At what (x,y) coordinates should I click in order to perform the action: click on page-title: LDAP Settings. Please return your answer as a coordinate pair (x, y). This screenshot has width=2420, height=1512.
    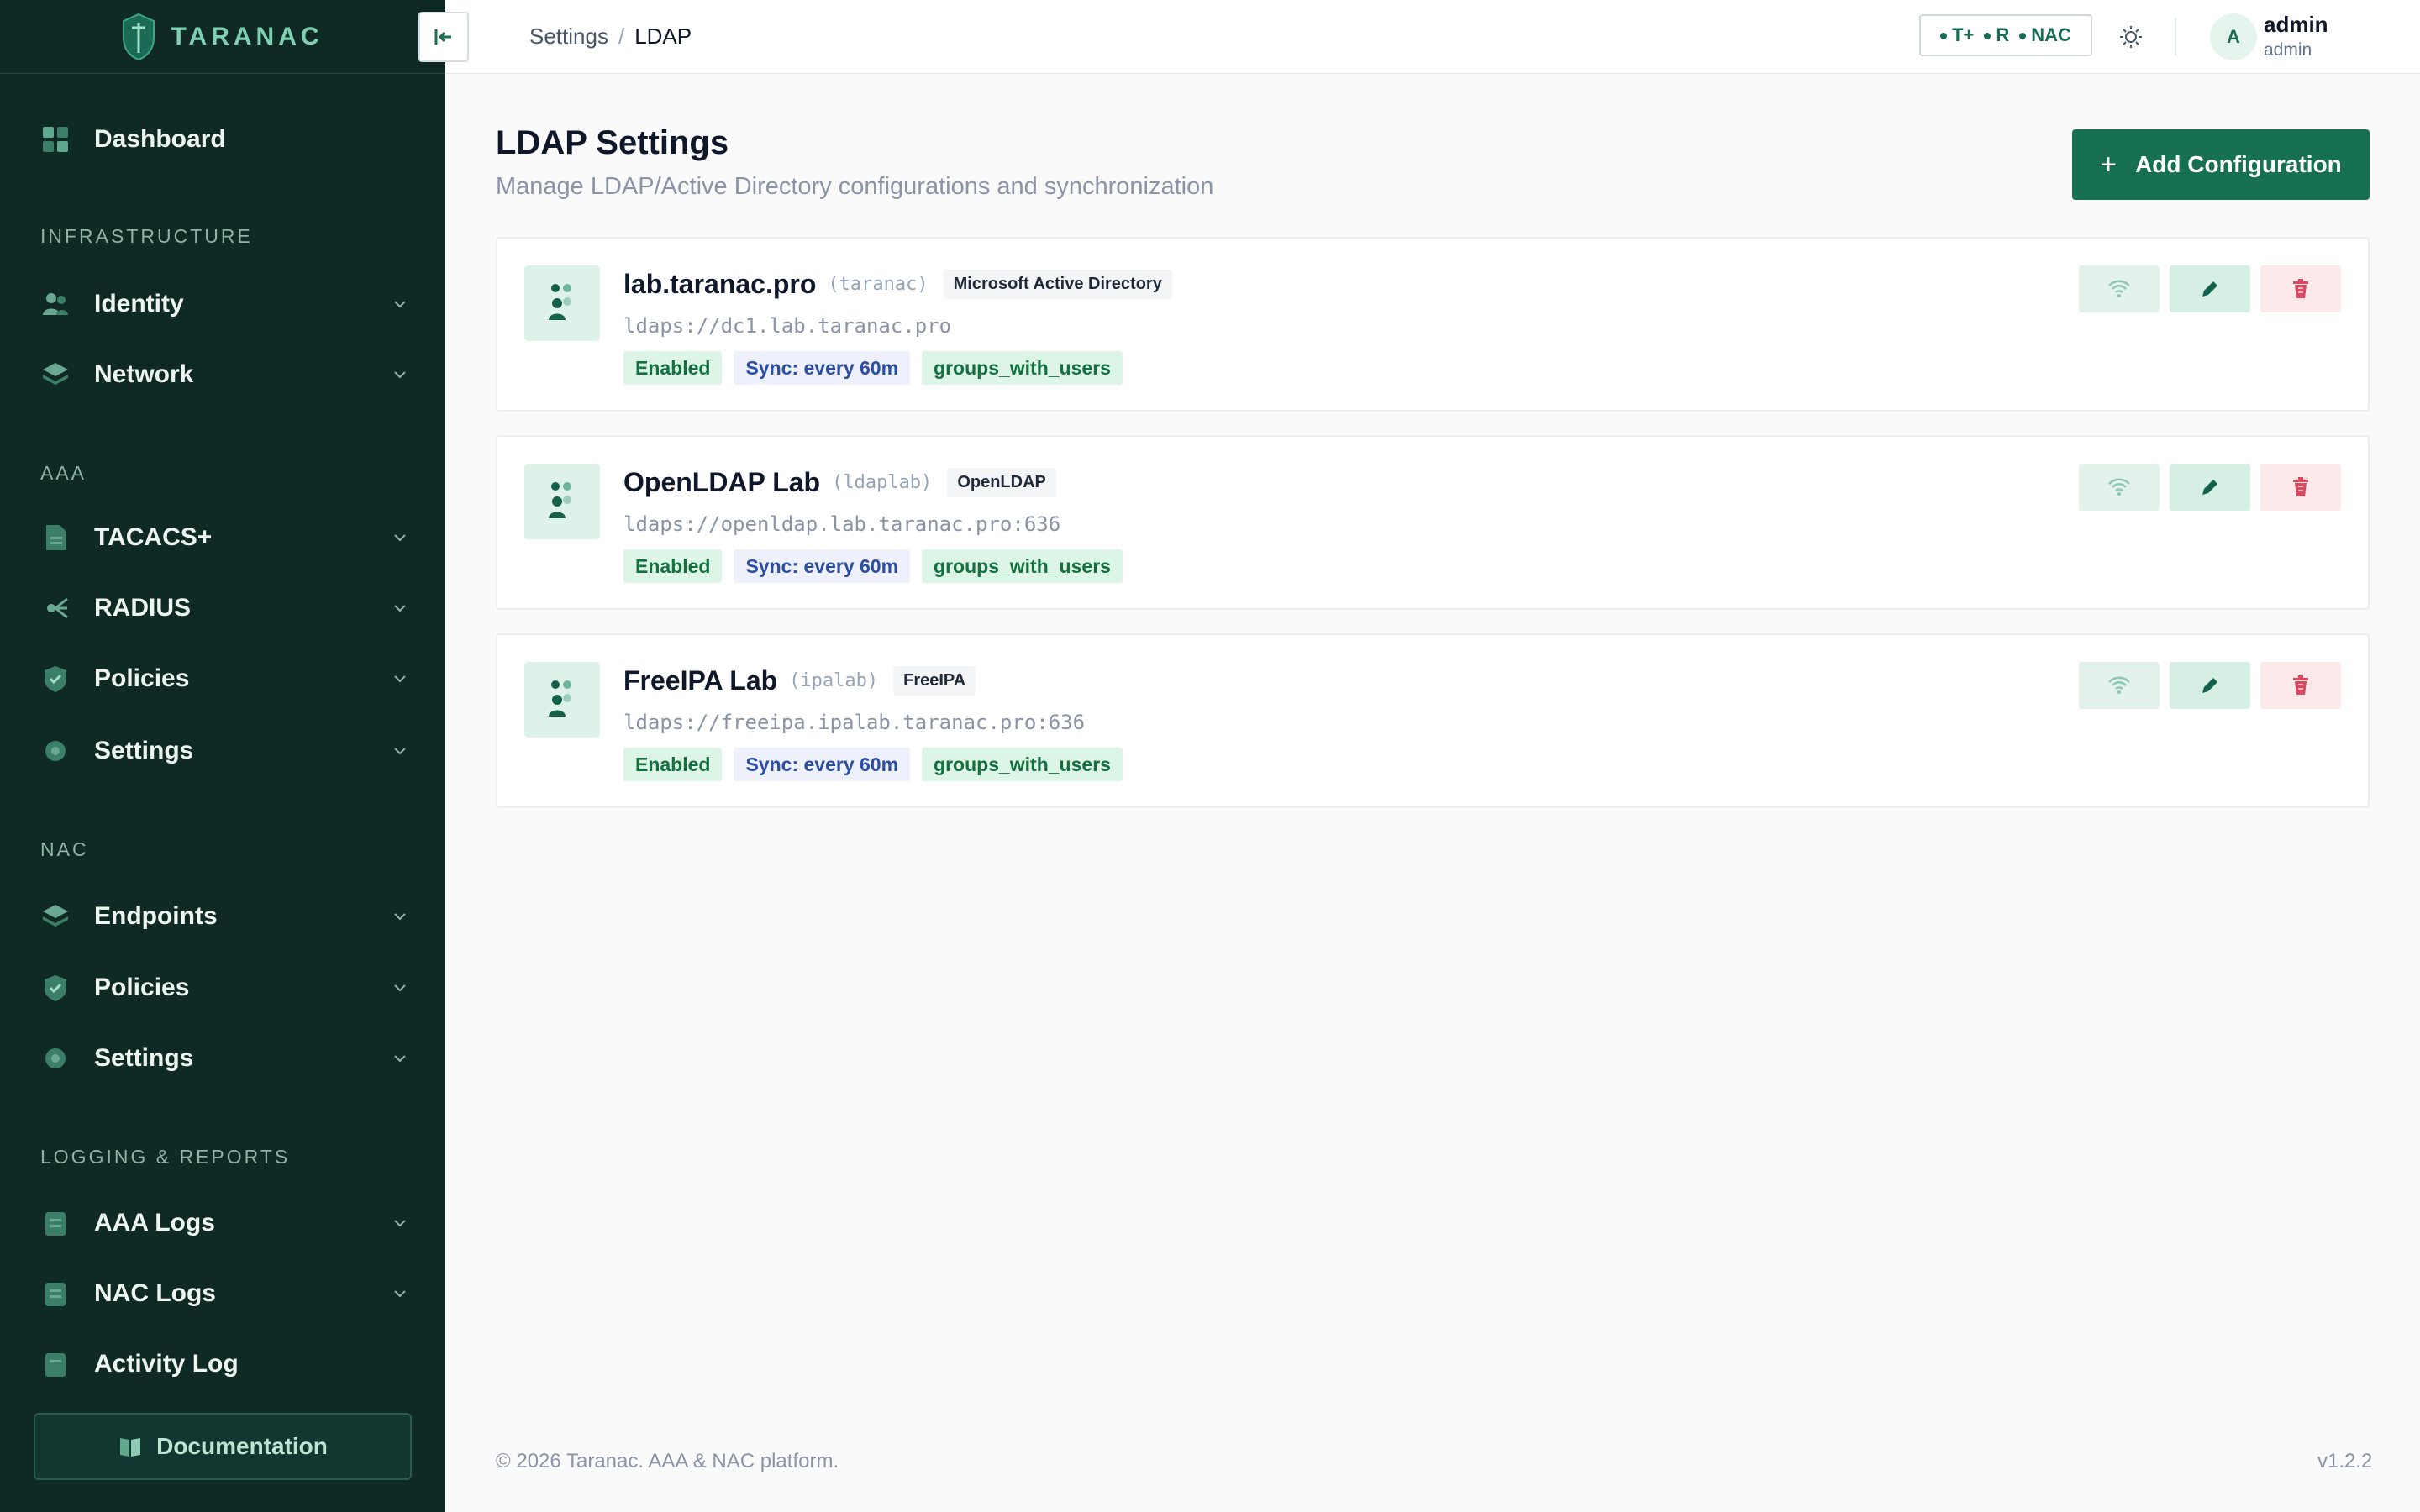
    Looking at the image, I should click on (613, 142).